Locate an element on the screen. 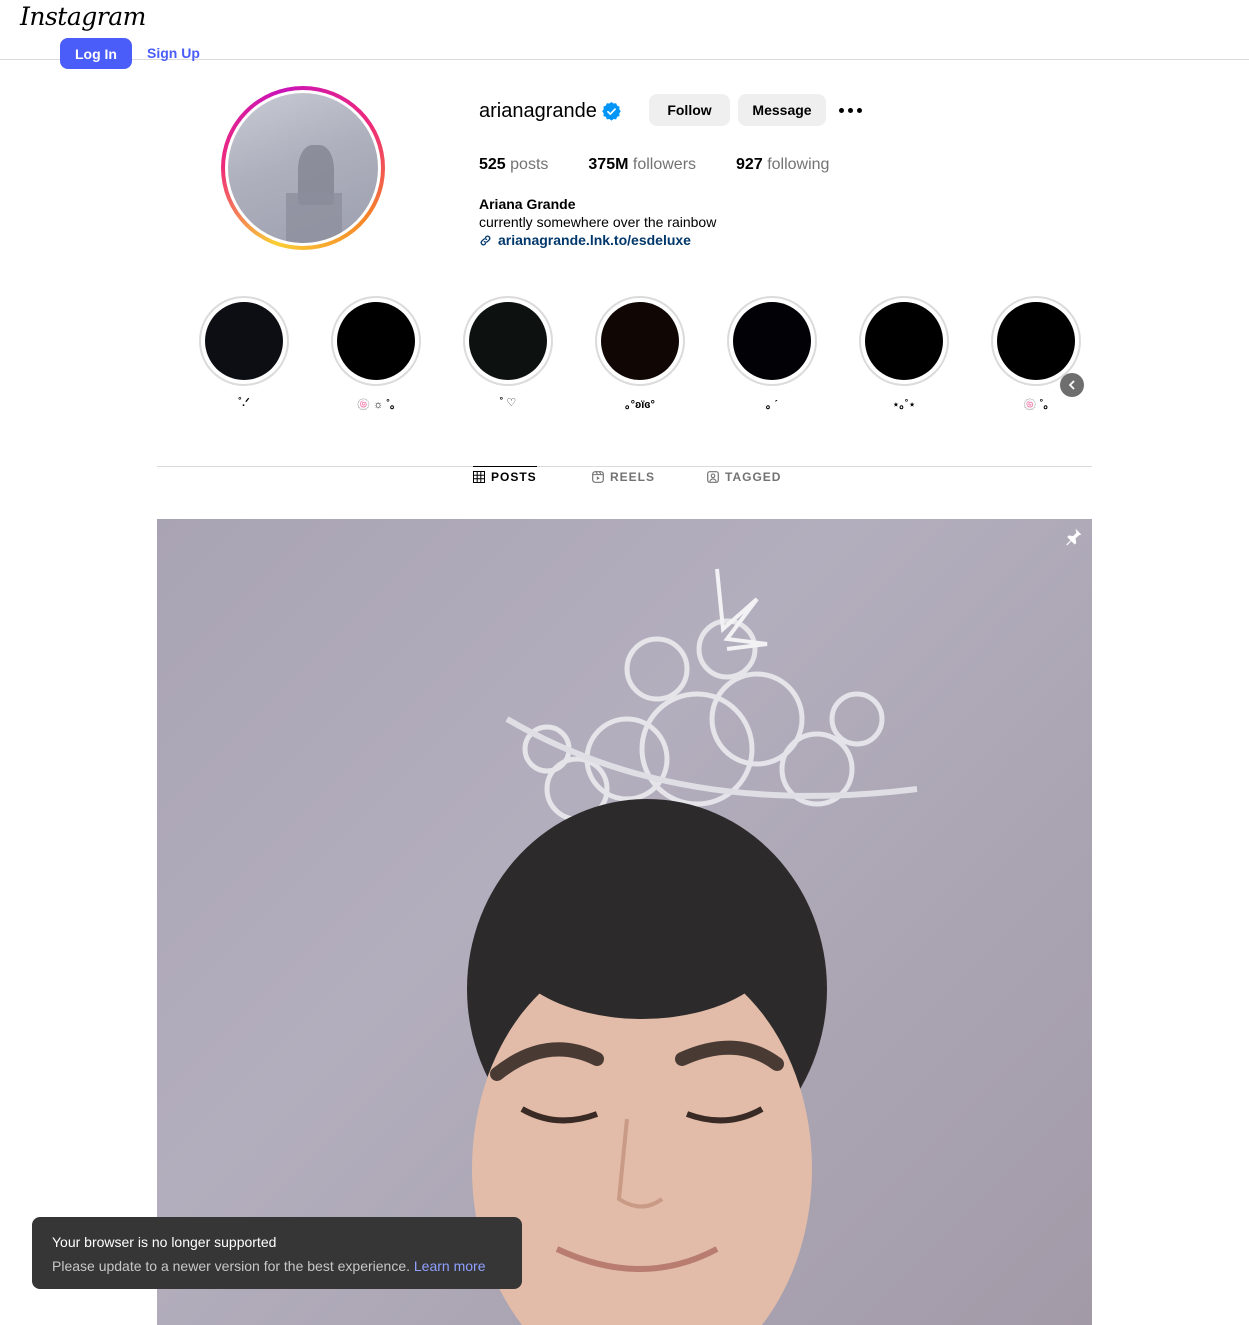 Image resolution: width=1249 pixels, height=1325 pixels. chevron-left-icon is located at coordinates (1072, 385).